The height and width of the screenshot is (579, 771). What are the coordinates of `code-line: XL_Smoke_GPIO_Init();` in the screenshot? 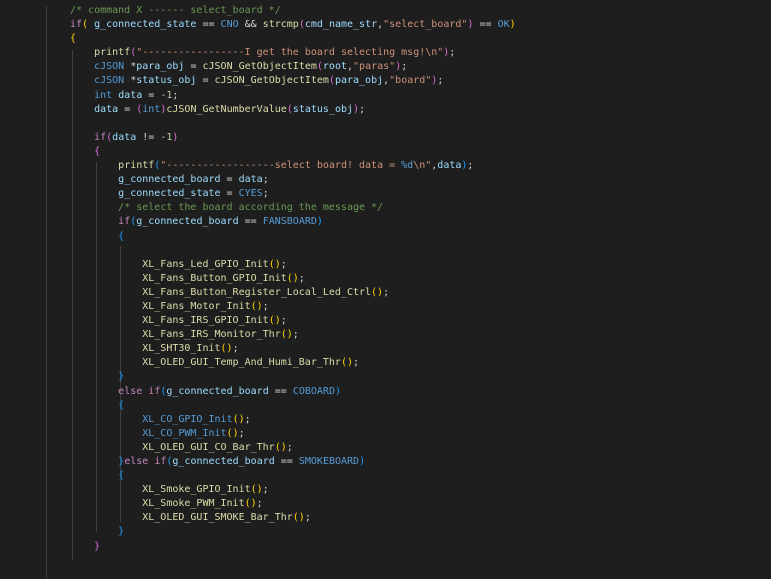 It's located at (420, 490).